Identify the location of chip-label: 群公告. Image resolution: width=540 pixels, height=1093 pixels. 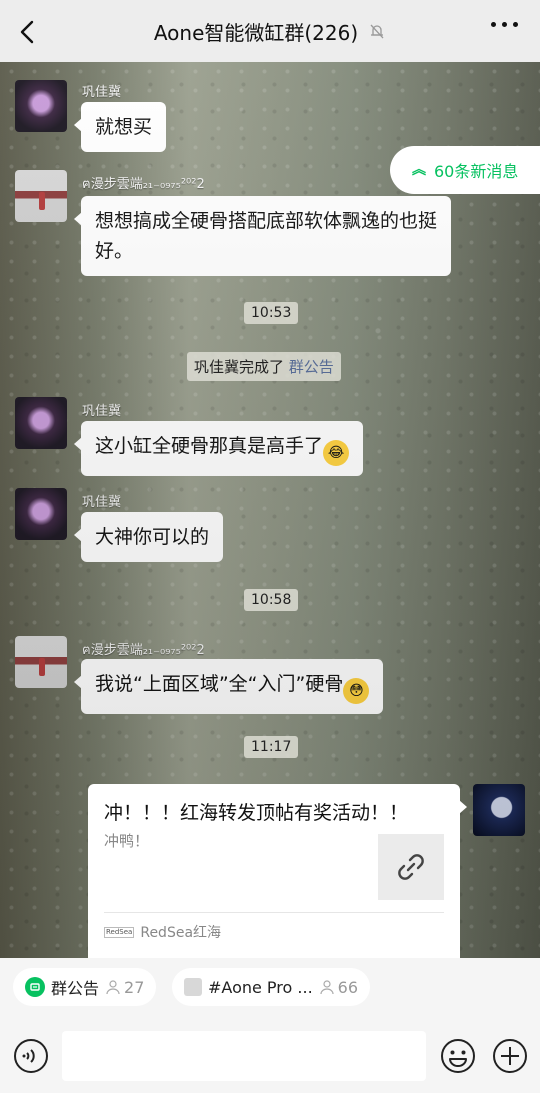
(75, 988).